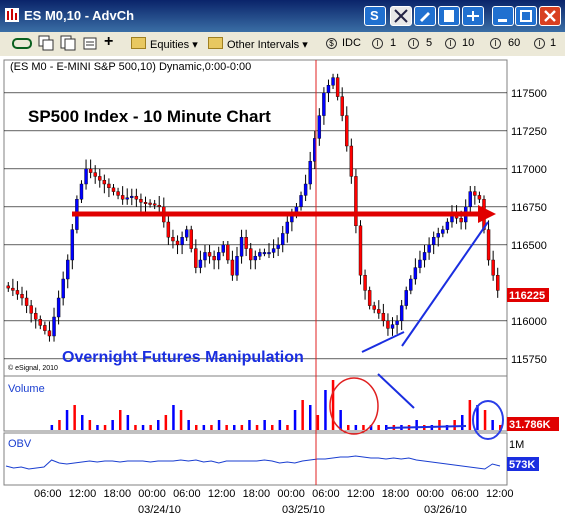 The width and height of the screenshot is (565, 522). I want to click on volume-pane, so click(255, 403).